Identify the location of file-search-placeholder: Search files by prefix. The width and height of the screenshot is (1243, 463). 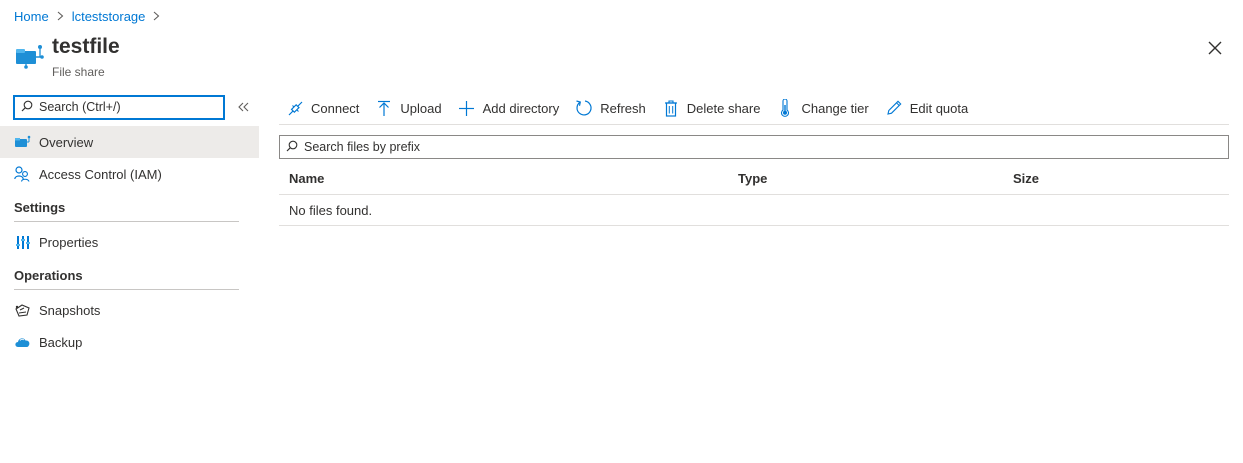
(362, 147).